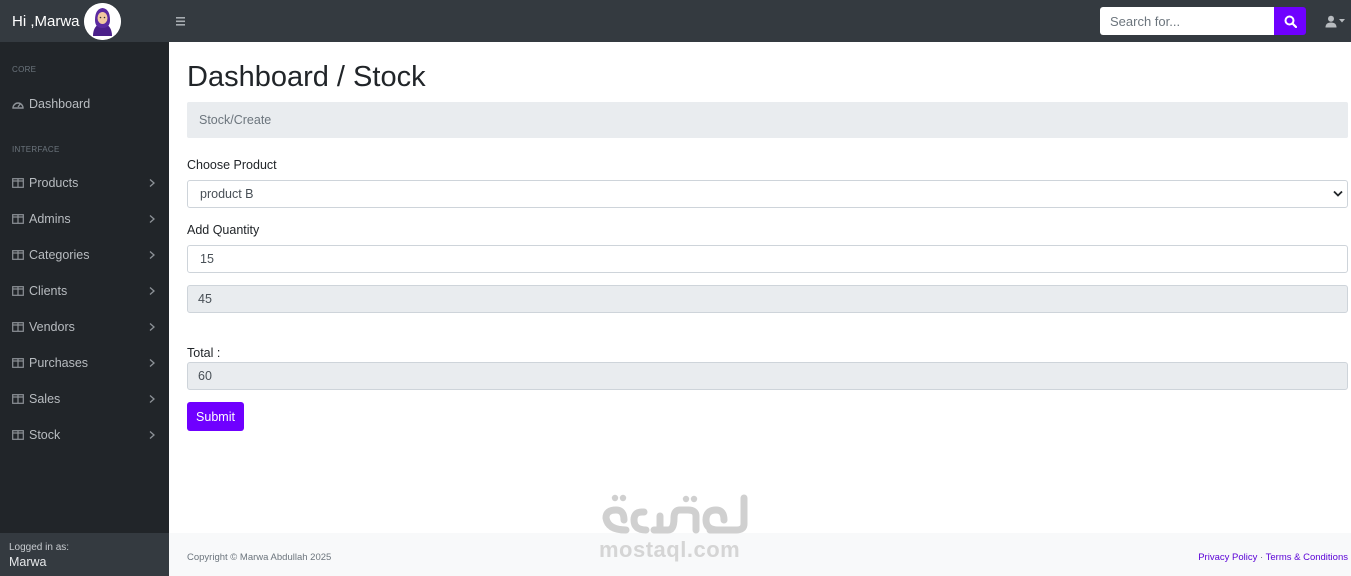 The width and height of the screenshot is (1351, 576). What do you see at coordinates (1307, 557) in the screenshot?
I see `terms-link: Terms & Conditions` at bounding box center [1307, 557].